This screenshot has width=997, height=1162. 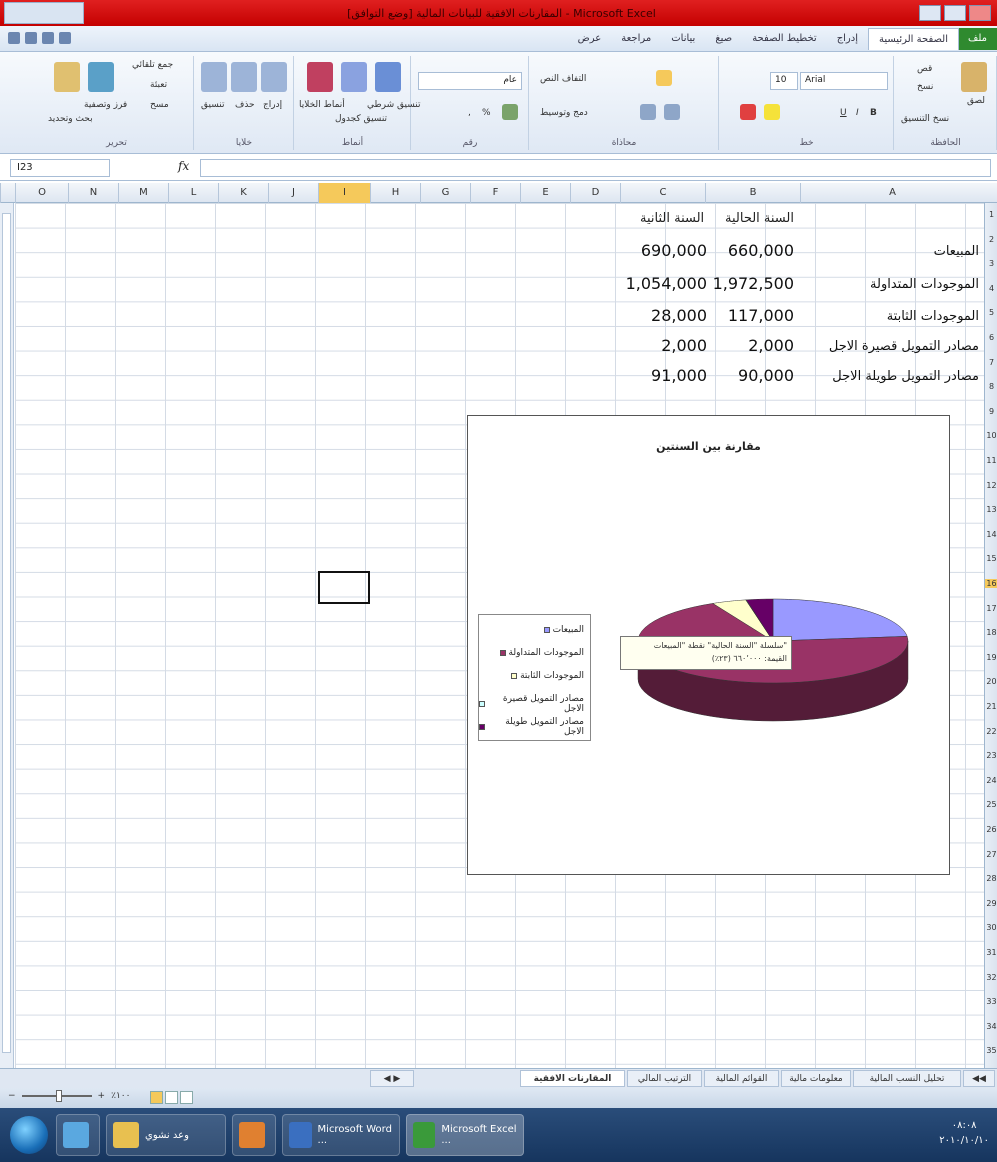 What do you see at coordinates (991, 534) in the screenshot?
I see `row-header-number: 14` at bounding box center [991, 534].